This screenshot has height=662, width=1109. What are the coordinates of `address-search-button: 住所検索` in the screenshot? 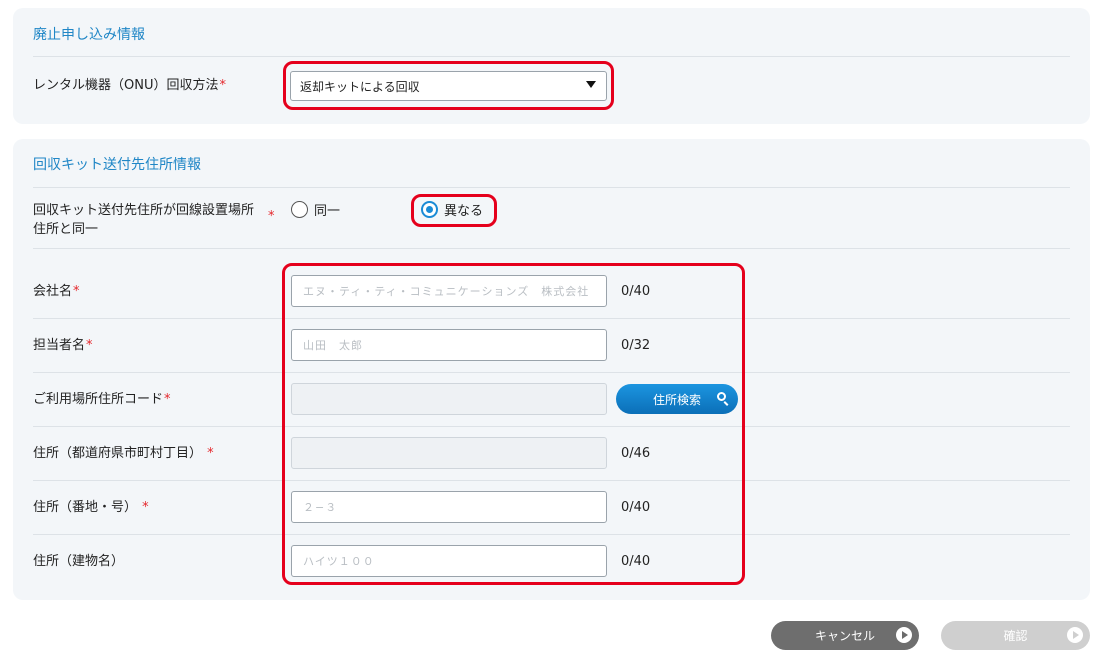 It's located at (677, 399).